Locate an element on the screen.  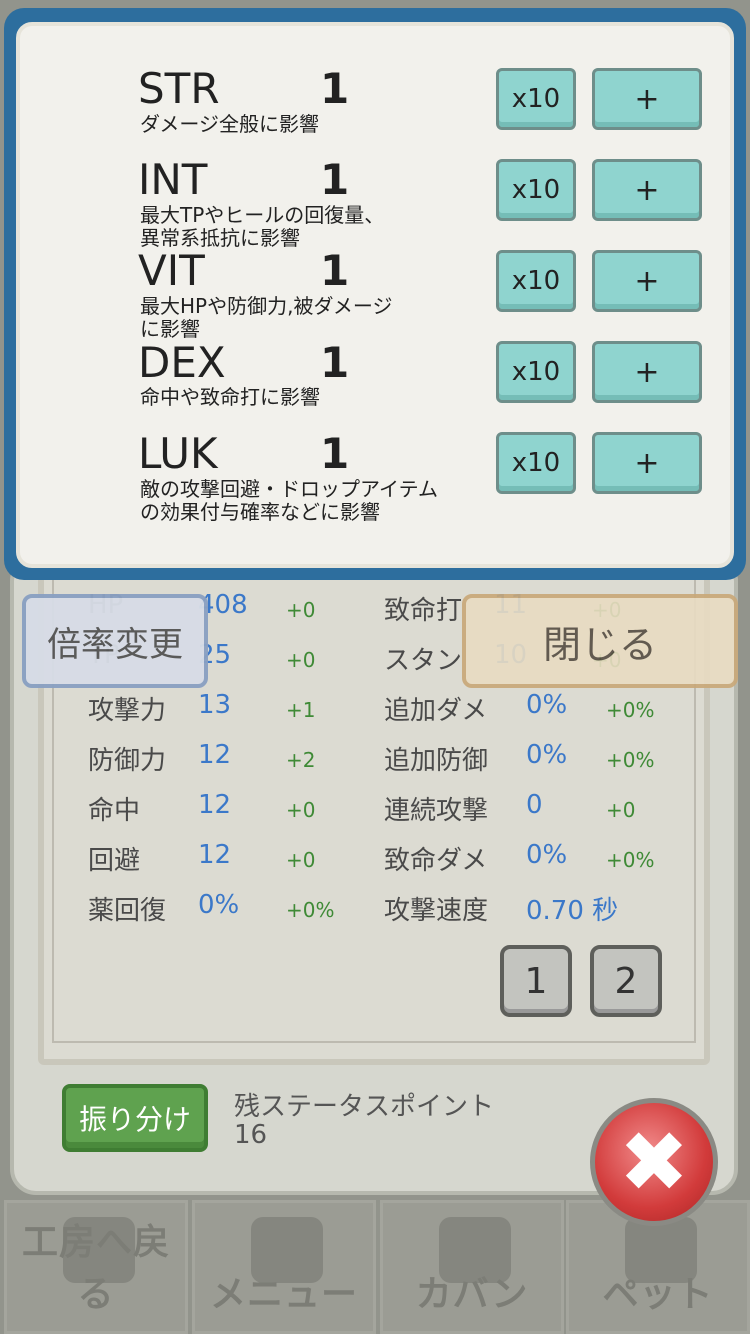
stat-value-dex: 1 is located at coordinates (335, 362).